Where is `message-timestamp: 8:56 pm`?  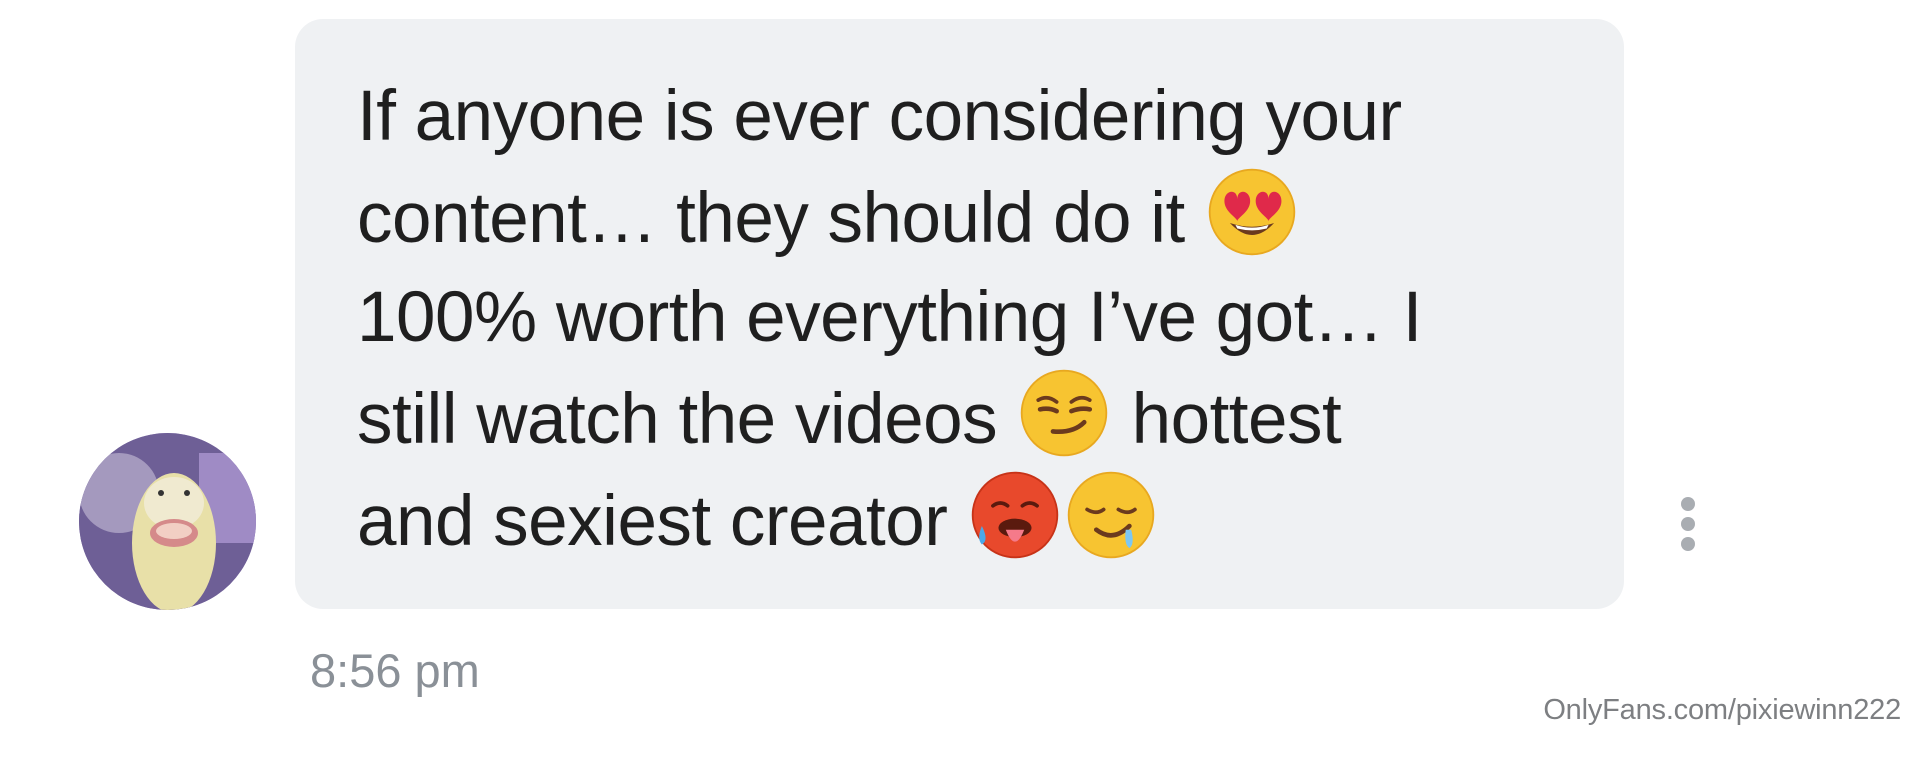
message-timestamp: 8:56 pm is located at coordinates (395, 670).